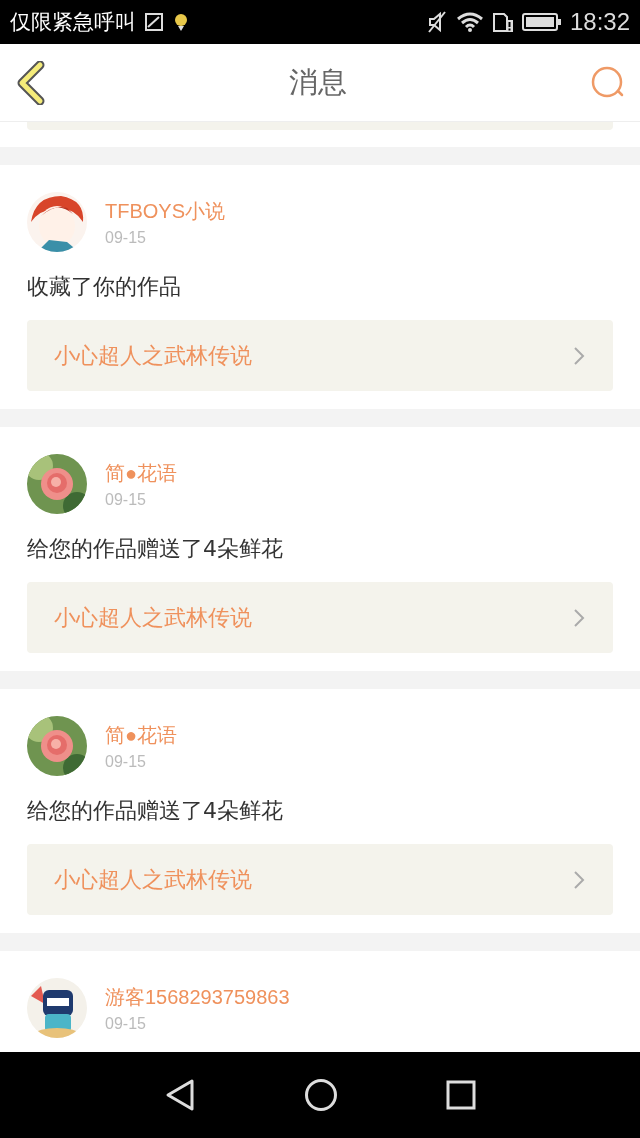 This screenshot has width=640, height=1138. What do you see at coordinates (73, 22) in the screenshot?
I see `carrier-text: 仅限紧急呼叫` at bounding box center [73, 22].